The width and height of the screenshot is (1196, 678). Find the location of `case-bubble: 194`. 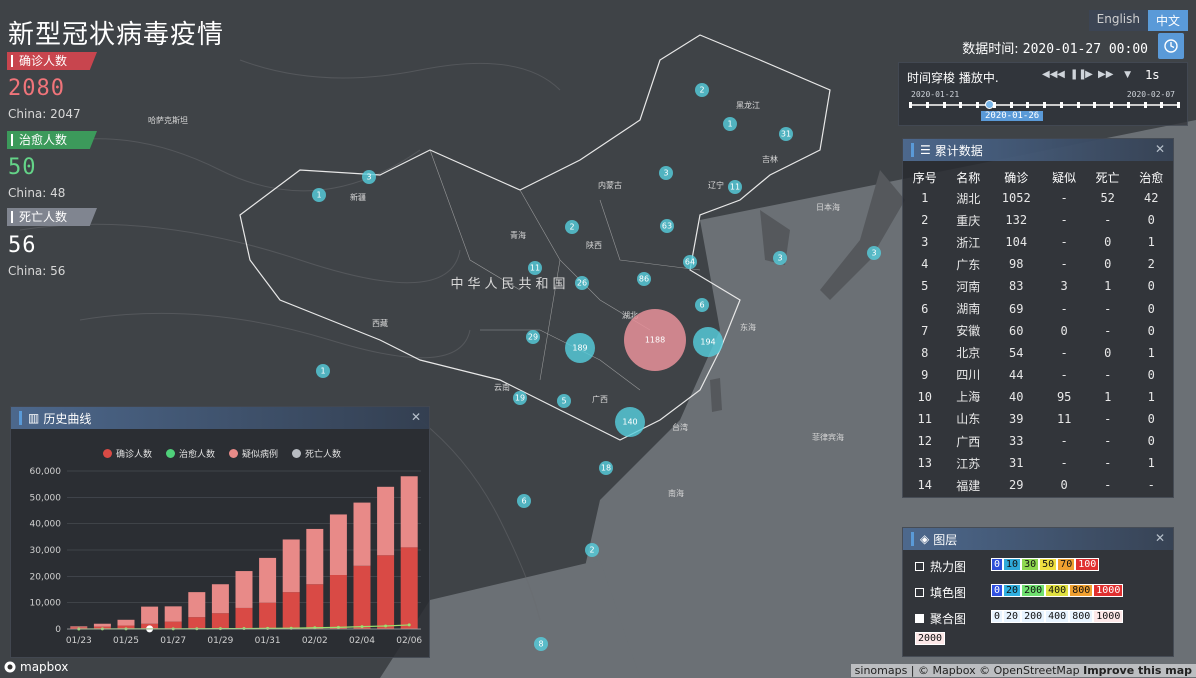

case-bubble: 194 is located at coordinates (708, 342).